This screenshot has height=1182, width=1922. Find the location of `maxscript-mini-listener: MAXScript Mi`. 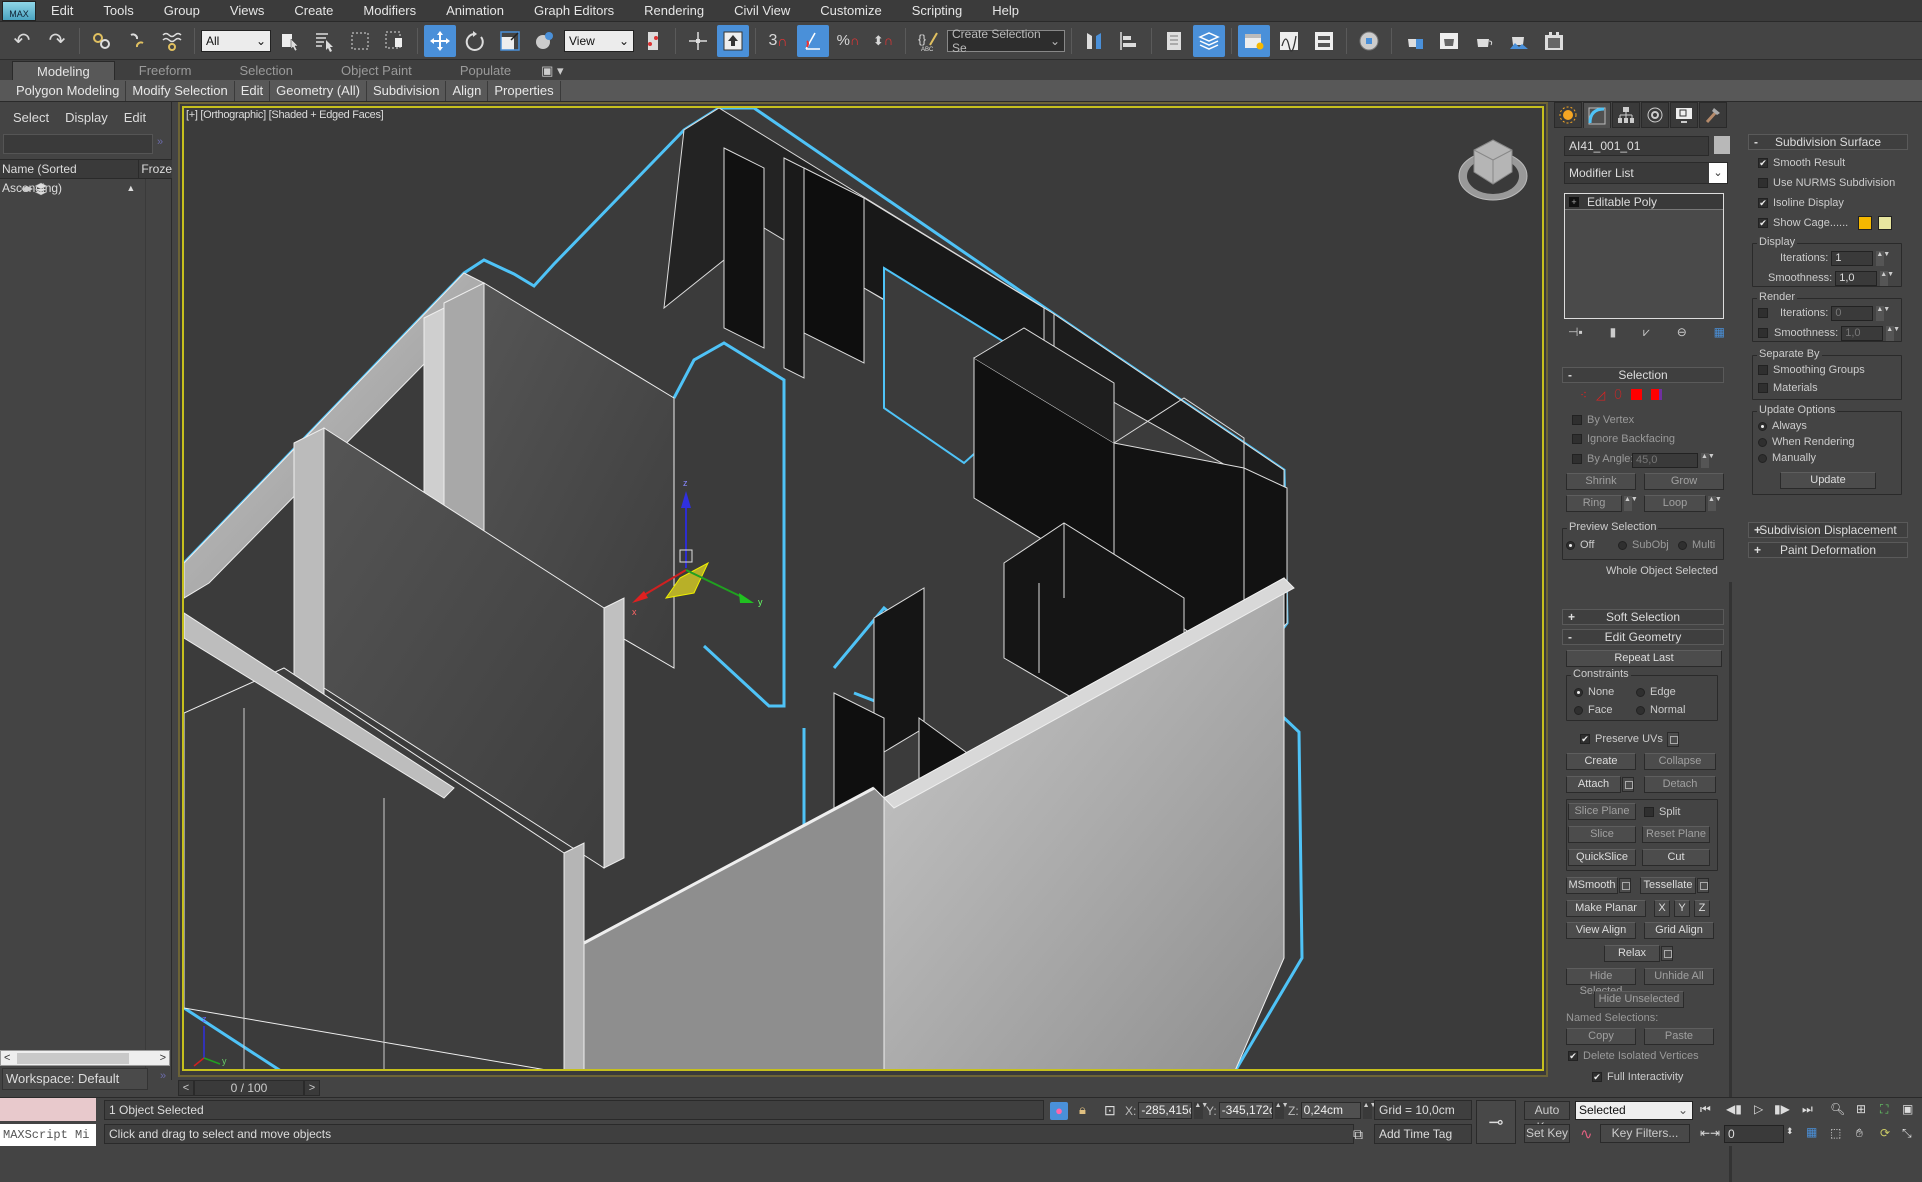

maxscript-mini-listener: MAXScript Mi is located at coordinates (48, 1135).